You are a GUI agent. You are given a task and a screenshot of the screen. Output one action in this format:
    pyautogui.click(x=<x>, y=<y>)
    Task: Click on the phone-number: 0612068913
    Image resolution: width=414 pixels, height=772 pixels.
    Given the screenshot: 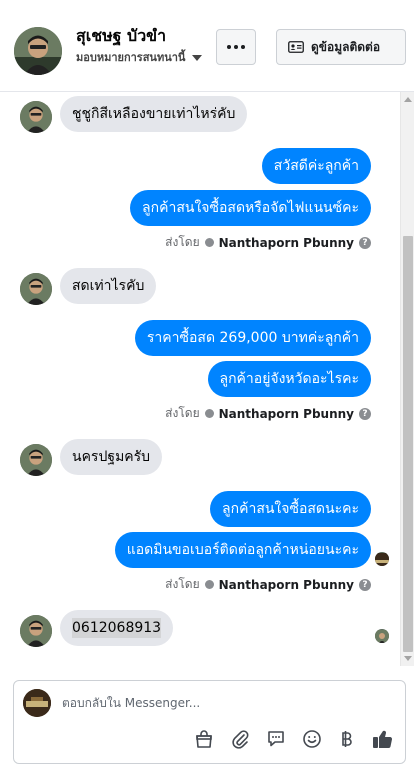 What is the action you would take?
    pyautogui.click(x=117, y=628)
    